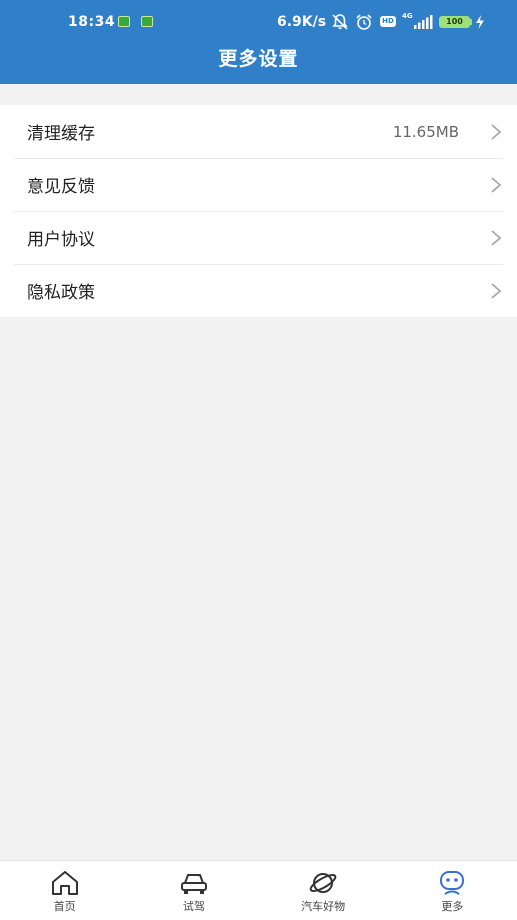 The width and height of the screenshot is (517, 920). I want to click on settings-item-clear-cache: 清理缓存 11.65MB, so click(258, 131).